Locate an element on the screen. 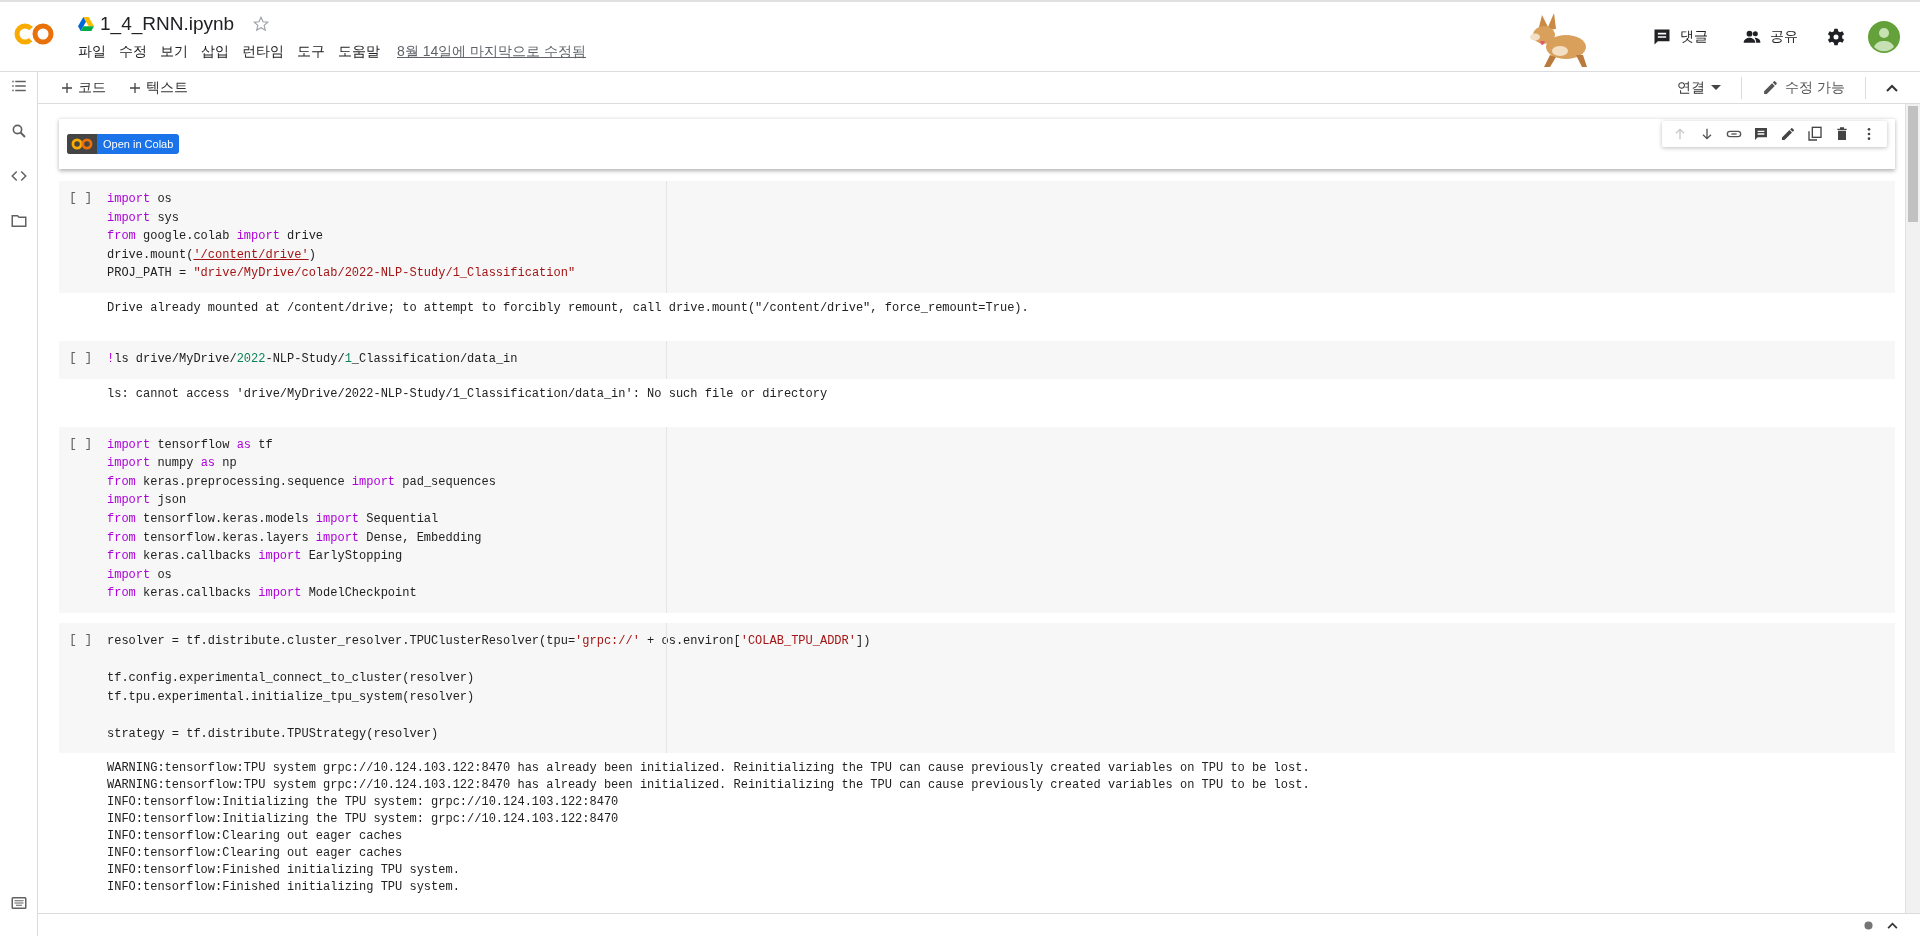  output-line: ls: cannot access 'drive/MyDrive/2022-NLP-Study/1_Classification/data_in': No such file or directory is located at coordinates (468, 394).